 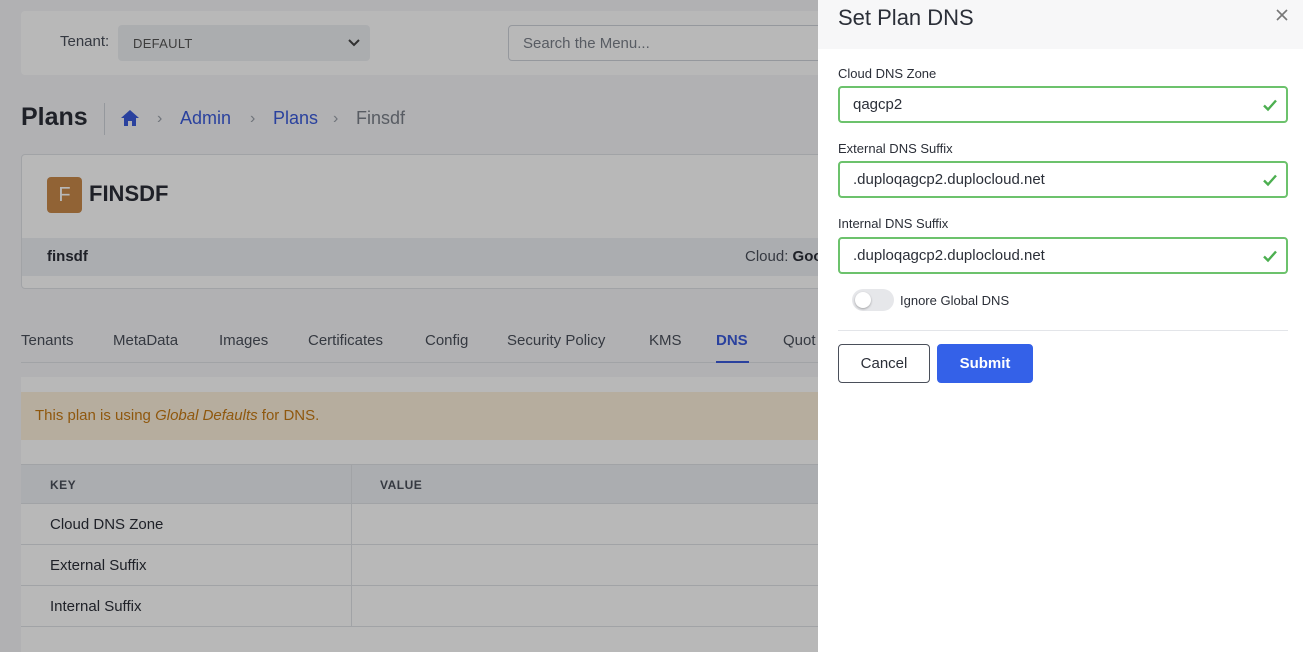 I want to click on submit-button: Submit, so click(x=985, y=363).